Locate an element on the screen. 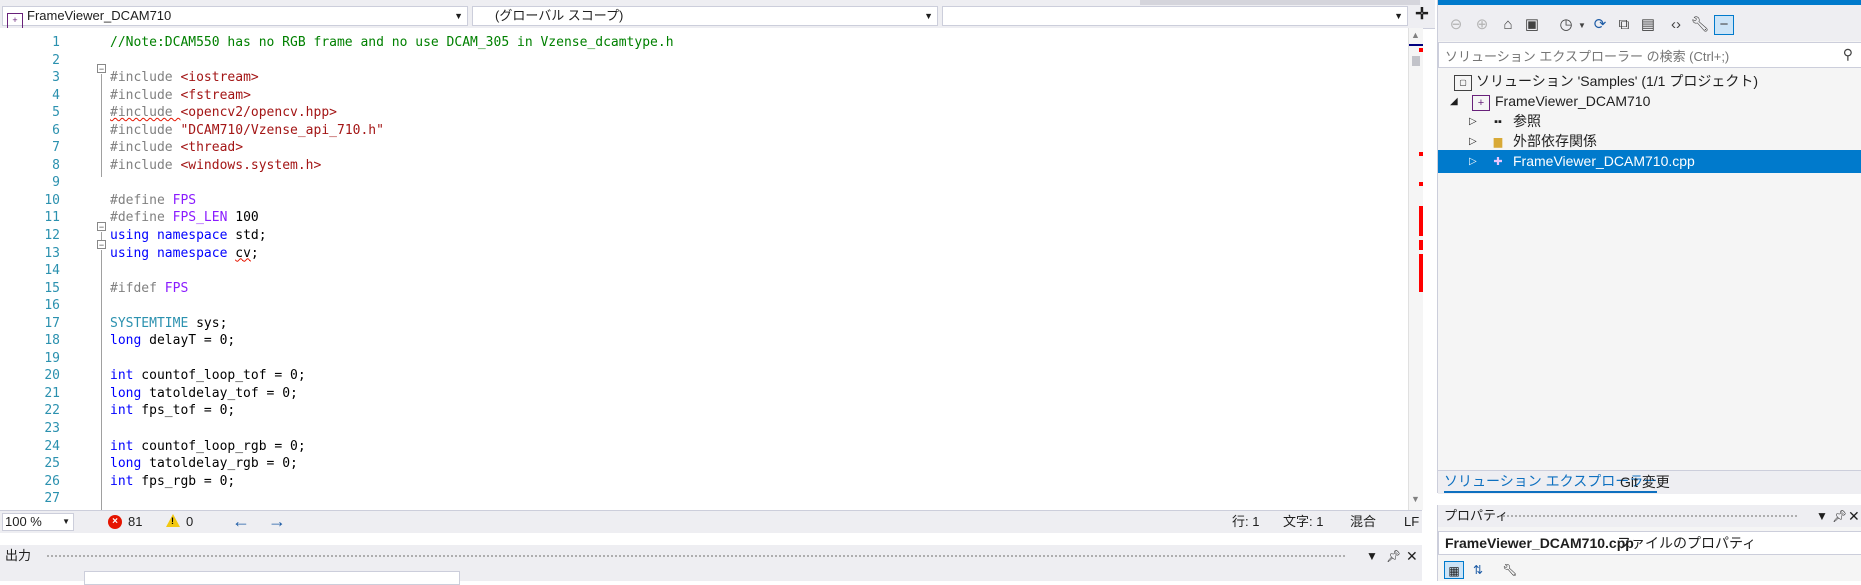 The width and height of the screenshot is (1861, 585). scroll-up-icon: ▲ is located at coordinates (1415, 35).